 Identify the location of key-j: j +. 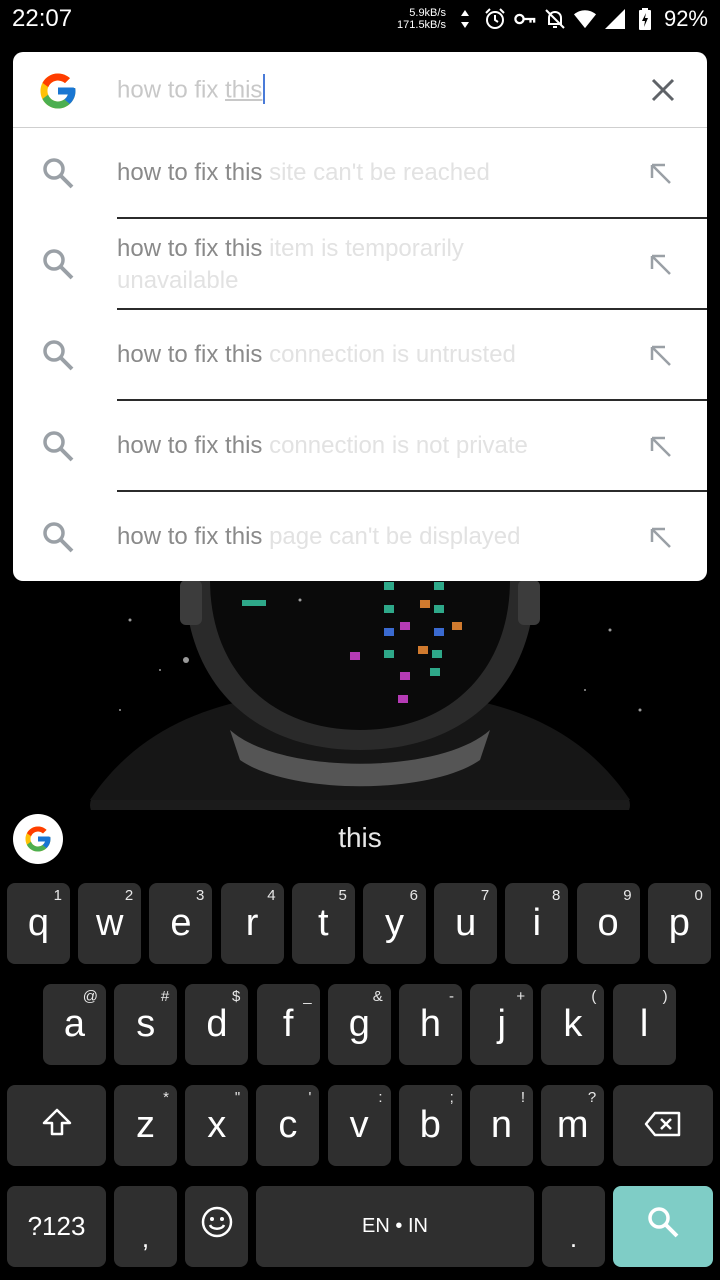
(502, 1024).